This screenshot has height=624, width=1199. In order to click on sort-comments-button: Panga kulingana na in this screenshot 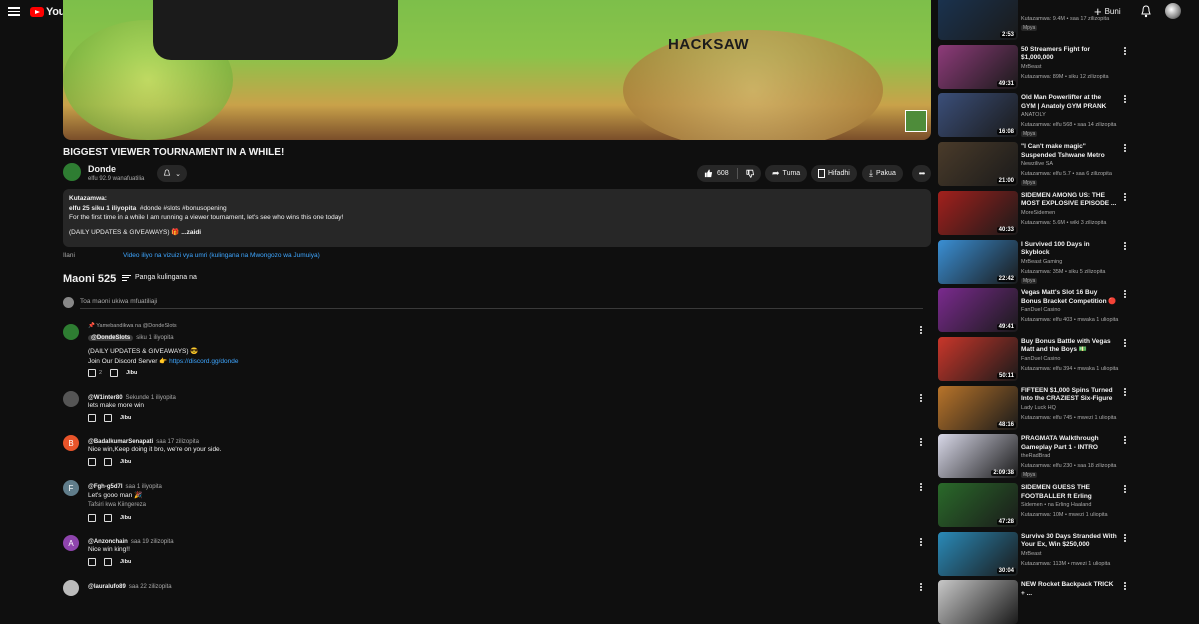, I will do `click(159, 277)`.